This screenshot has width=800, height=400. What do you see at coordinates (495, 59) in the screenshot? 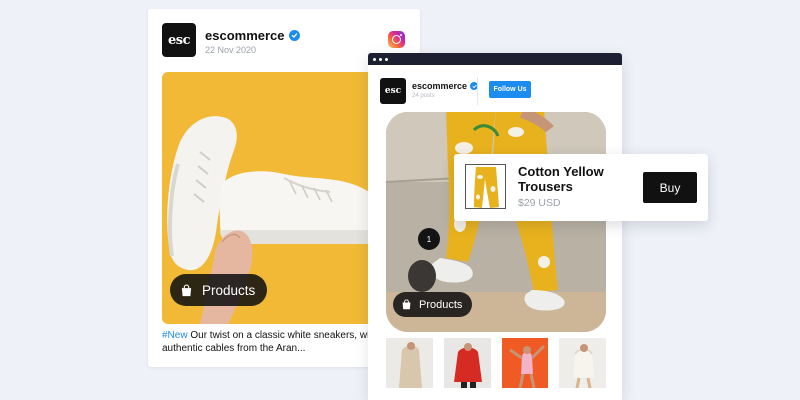
I see `browser-dots-icon` at bounding box center [495, 59].